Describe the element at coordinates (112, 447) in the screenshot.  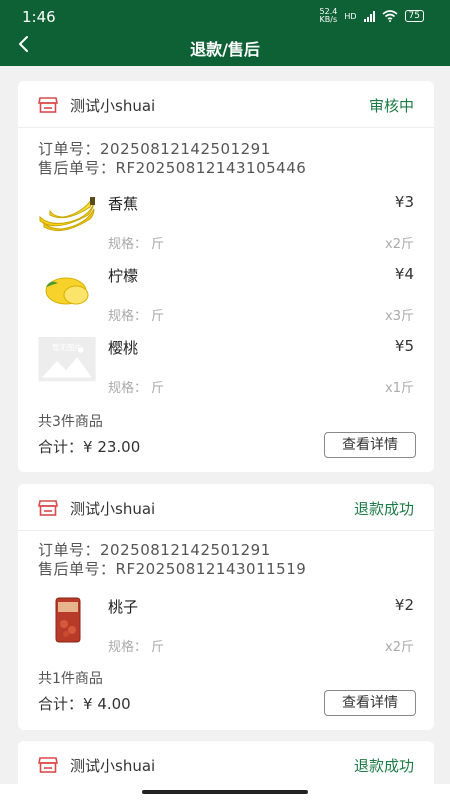
I see `total-value: ¥ 23.00` at that location.